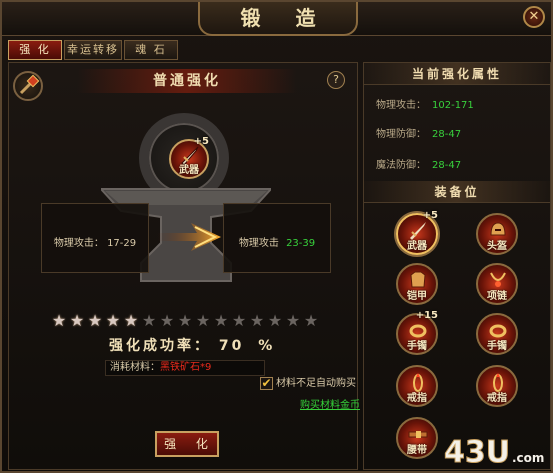 Image resolution: width=553 pixels, height=473 pixels. Describe the element at coordinates (497, 284) in the screenshot. I see `equip-slot-necklace: 项链` at that location.